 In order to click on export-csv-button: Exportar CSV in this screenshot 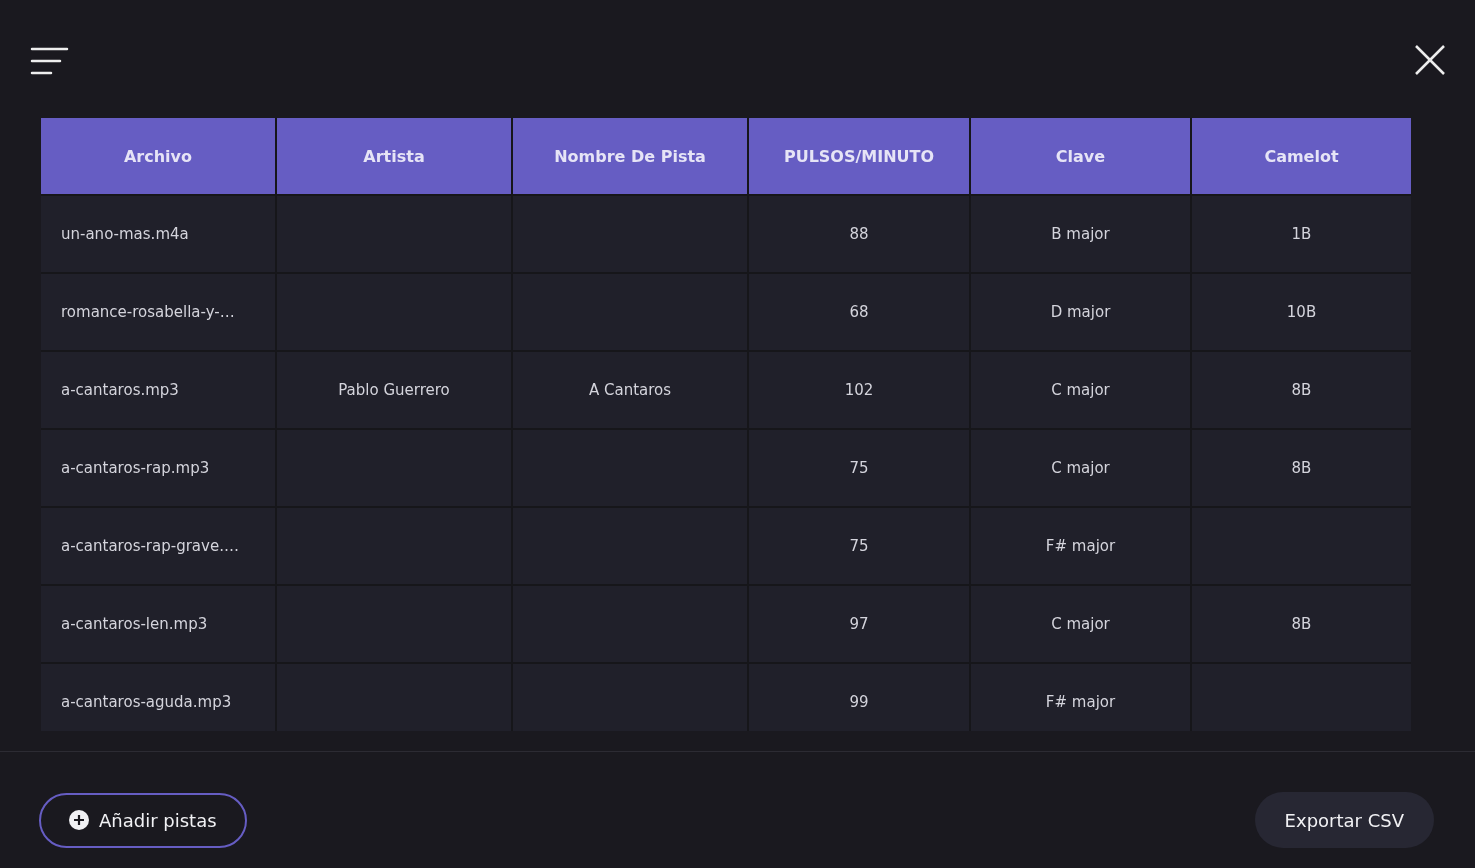, I will do `click(1344, 820)`.